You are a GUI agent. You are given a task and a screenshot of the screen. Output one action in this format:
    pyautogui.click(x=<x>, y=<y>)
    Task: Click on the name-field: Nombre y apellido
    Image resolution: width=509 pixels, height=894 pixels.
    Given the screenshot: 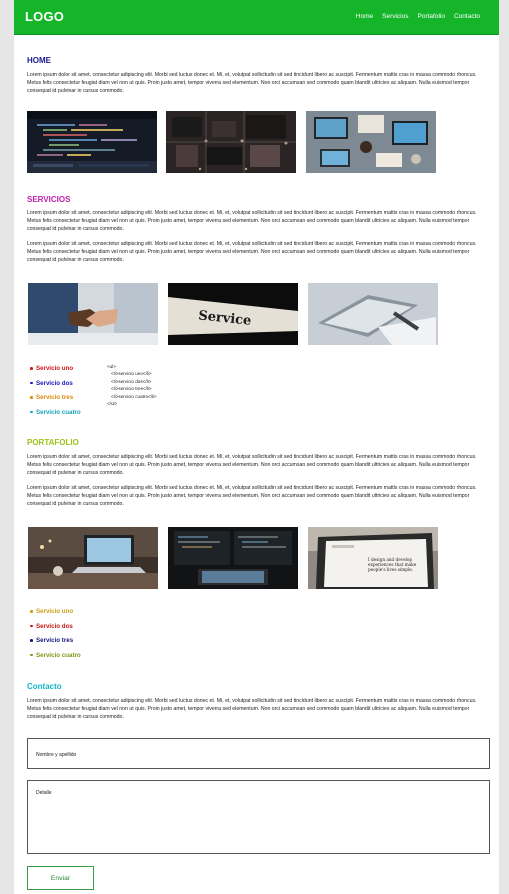 What is the action you would take?
    pyautogui.click(x=258, y=753)
    